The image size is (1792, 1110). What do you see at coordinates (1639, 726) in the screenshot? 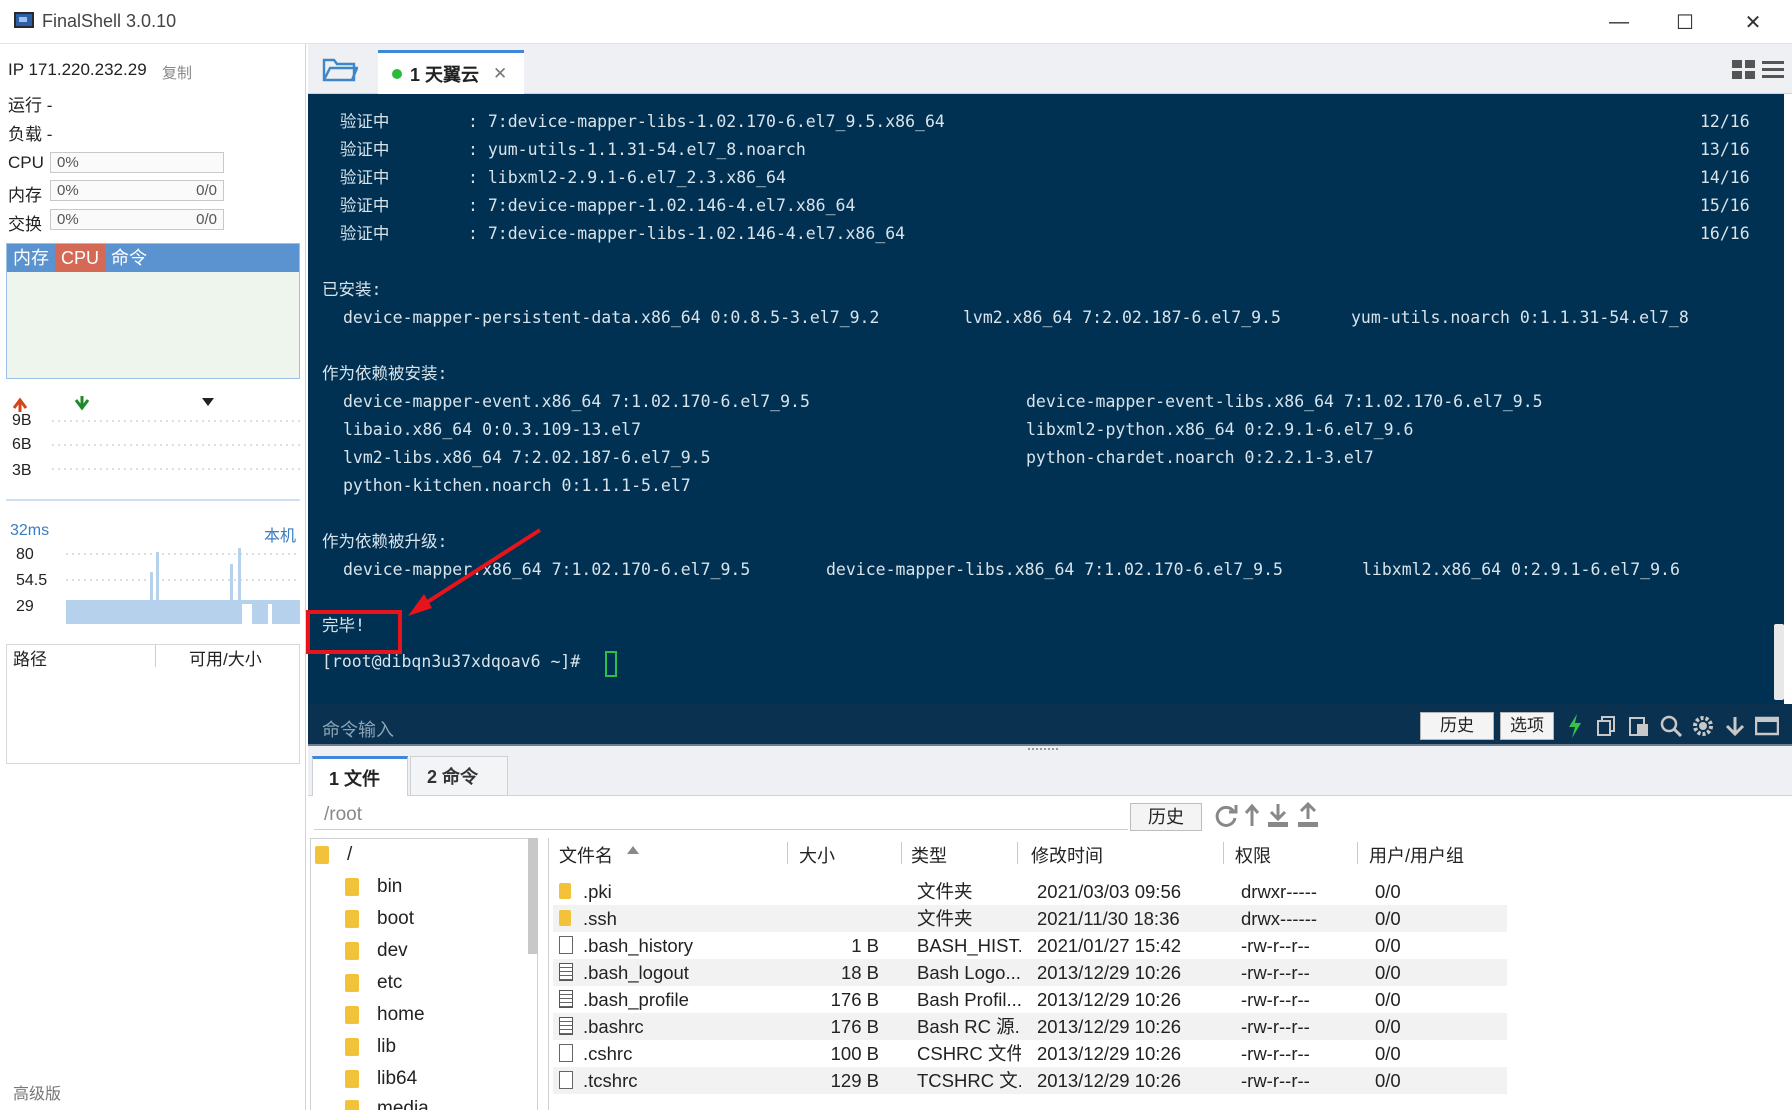
I see `paste-icon` at bounding box center [1639, 726].